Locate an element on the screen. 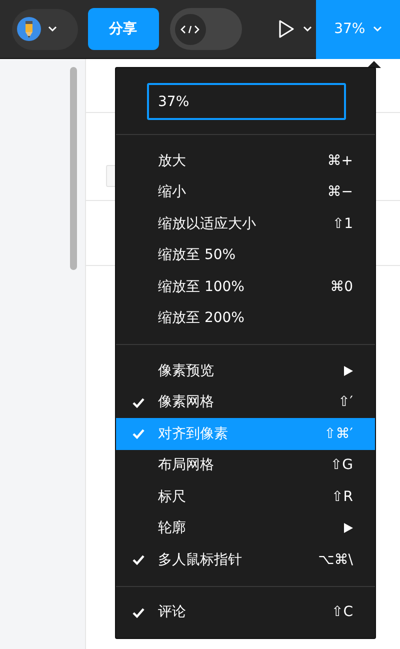 Image resolution: width=400 pixels, height=649 pixels. shortcut-label: ⌘0 is located at coordinates (341, 286).